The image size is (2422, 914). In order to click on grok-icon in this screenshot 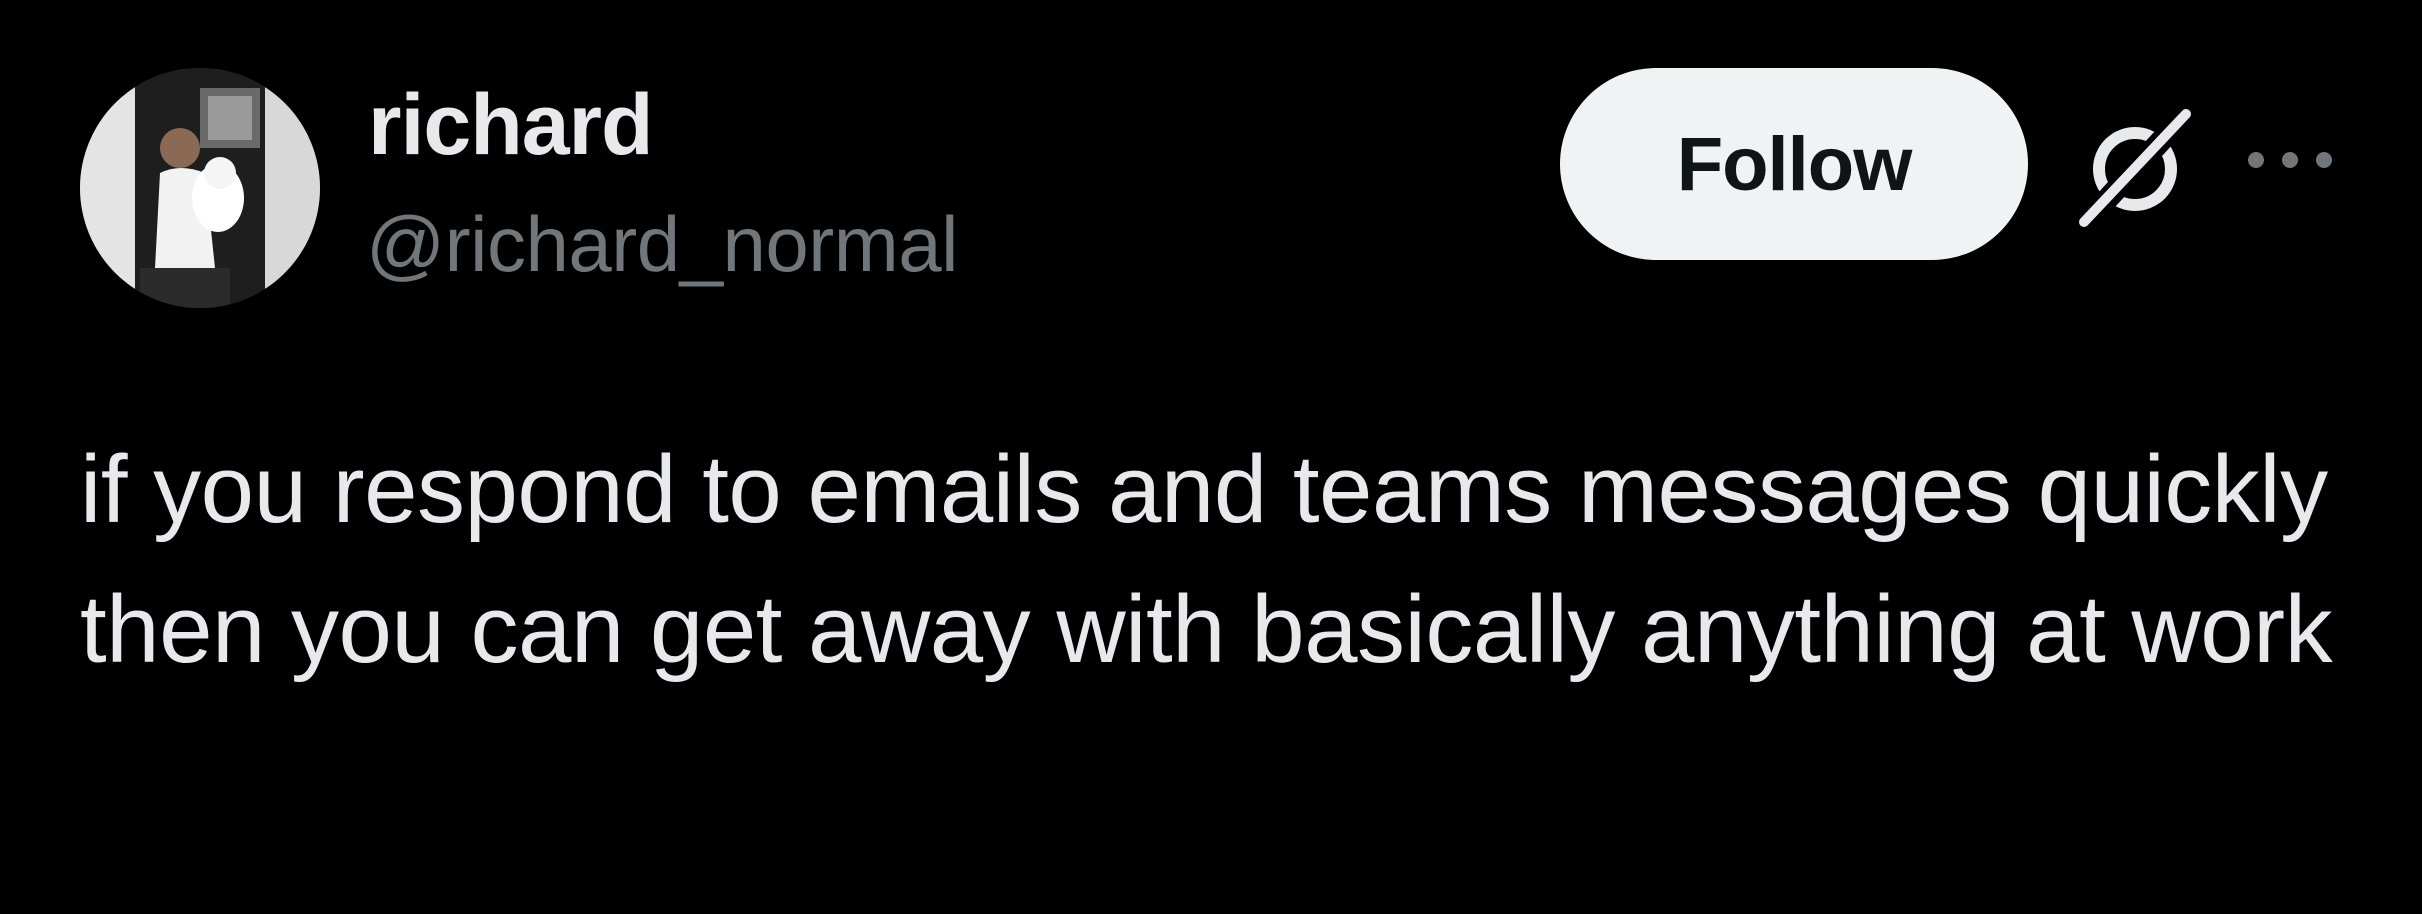, I will do `click(2135, 169)`.